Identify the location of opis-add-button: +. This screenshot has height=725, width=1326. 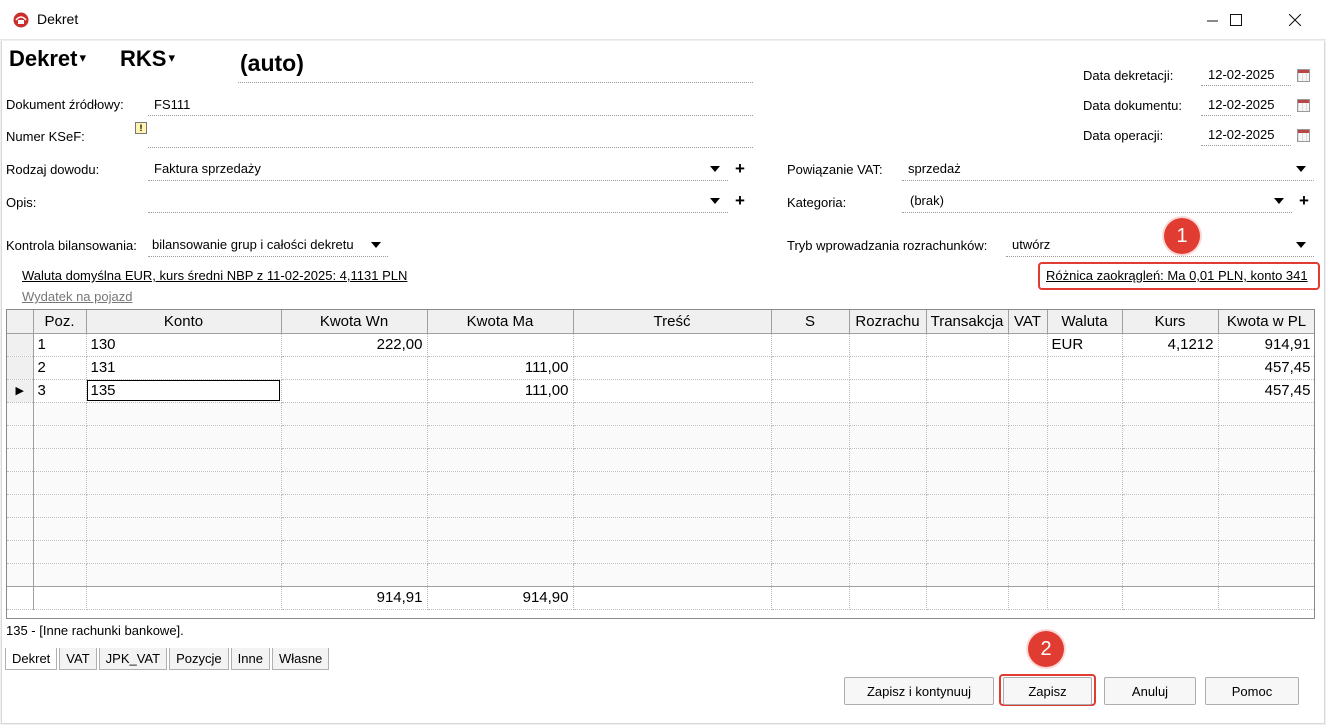
(740, 200).